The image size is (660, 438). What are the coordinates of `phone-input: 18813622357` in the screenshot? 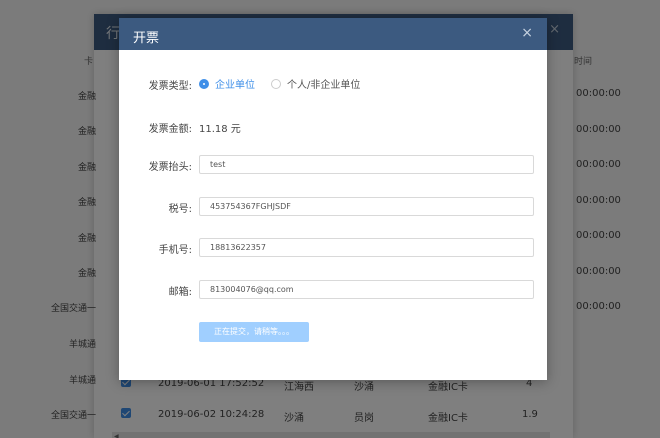 It's located at (366, 247).